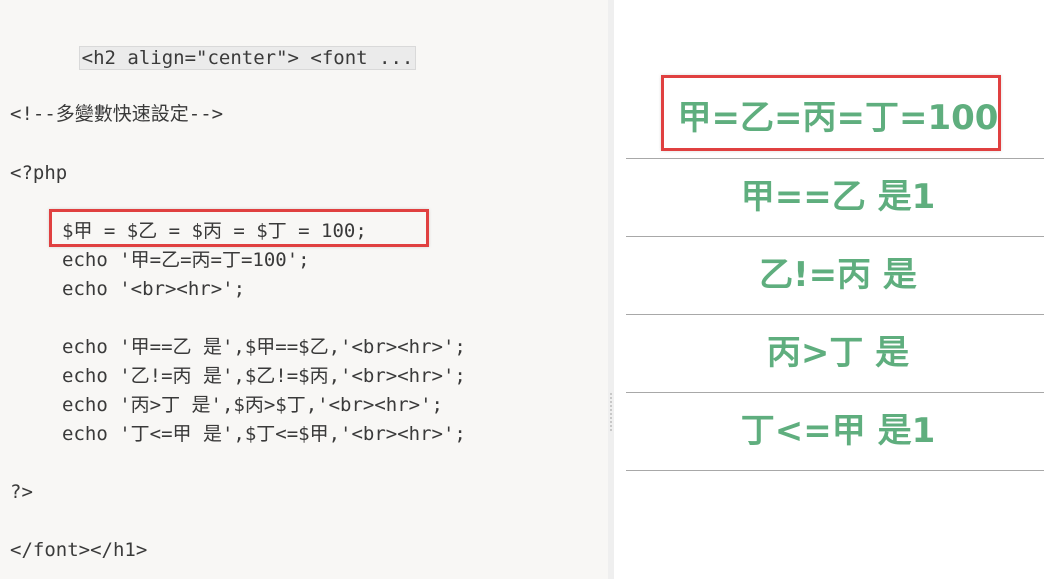  Describe the element at coordinates (838, 197) in the screenshot. I see `output-line-2: 甲==乙 是1` at that location.